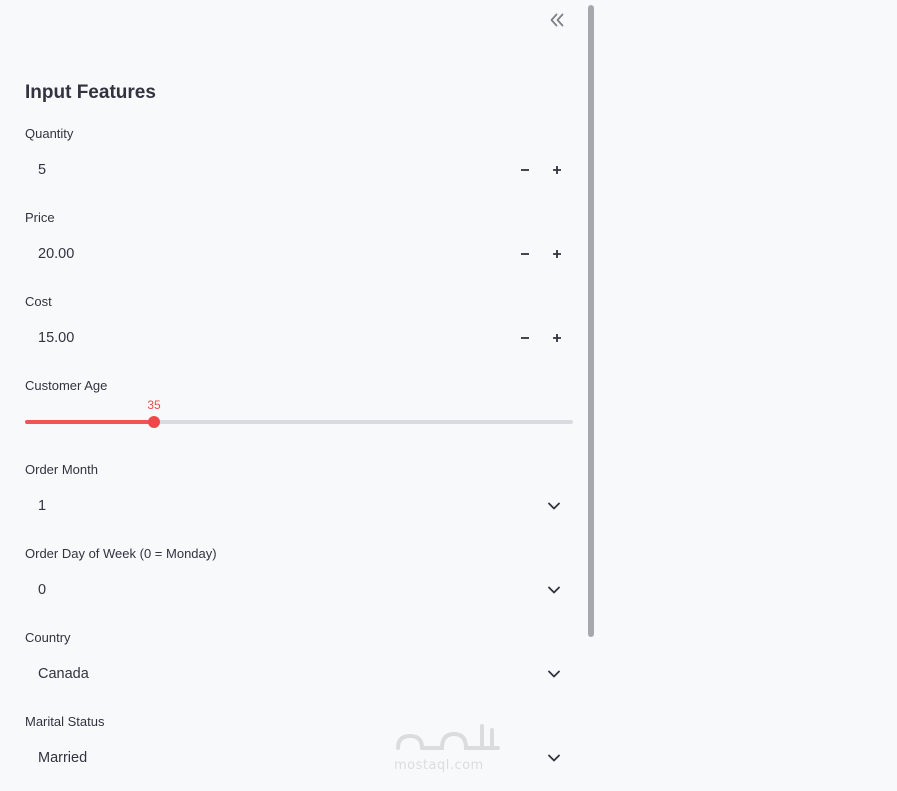 The width and height of the screenshot is (897, 791). I want to click on quantity-value: 5, so click(267, 170).